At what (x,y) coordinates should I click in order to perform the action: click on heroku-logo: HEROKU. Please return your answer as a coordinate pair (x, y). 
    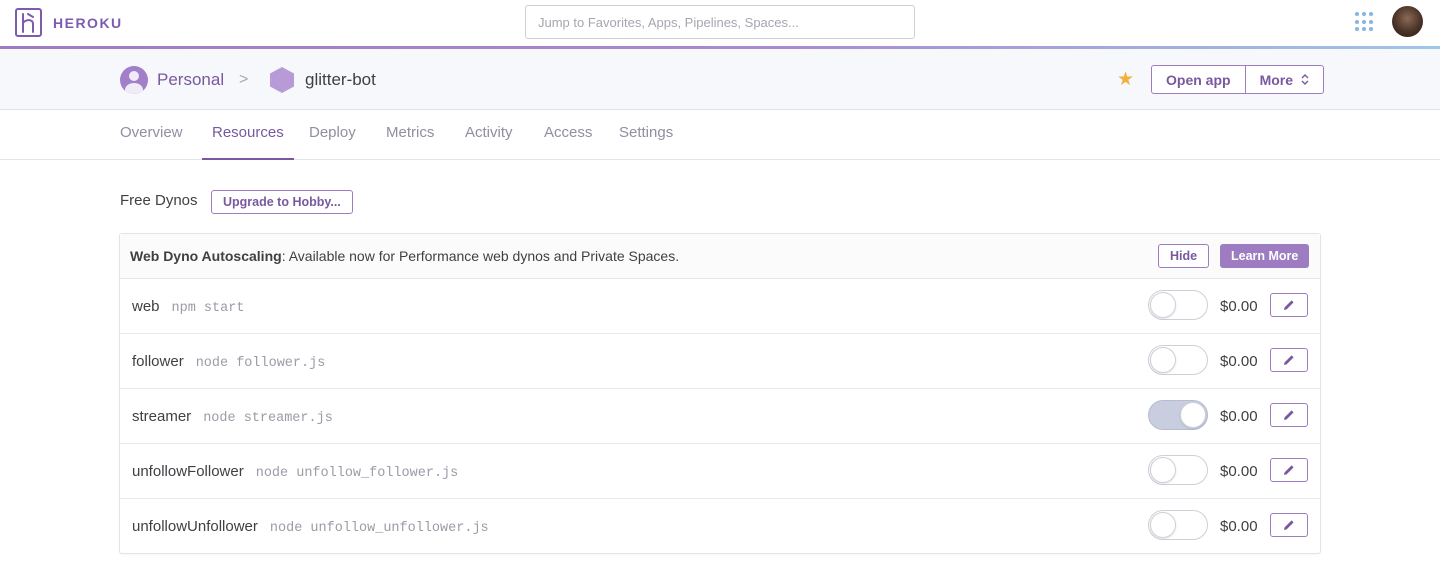
    Looking at the image, I should click on (69, 22).